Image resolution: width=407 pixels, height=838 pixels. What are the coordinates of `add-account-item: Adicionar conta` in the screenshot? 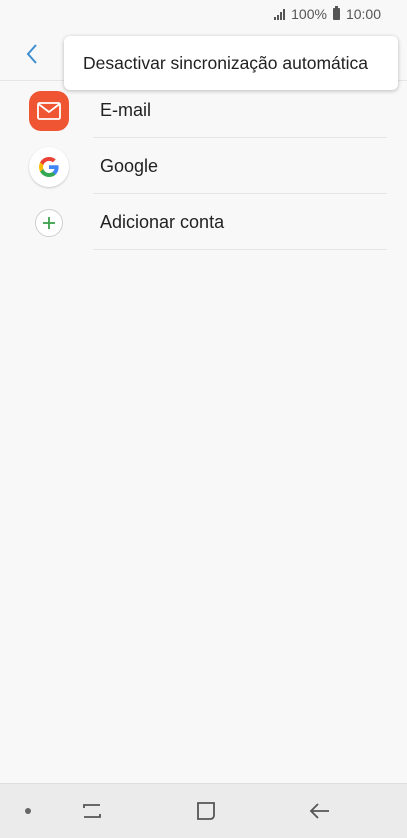 It's located at (203, 222).